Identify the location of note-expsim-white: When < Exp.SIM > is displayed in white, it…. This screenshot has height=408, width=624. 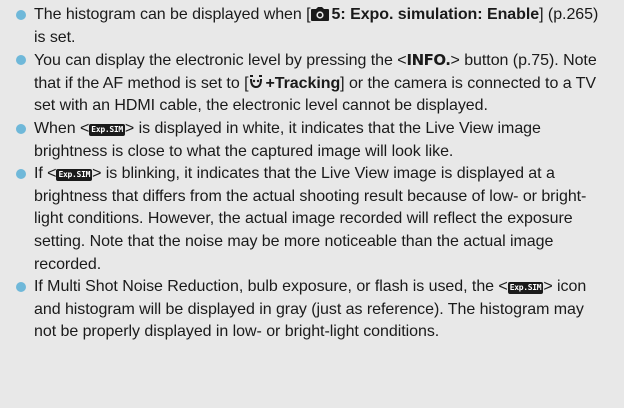
(312, 140).